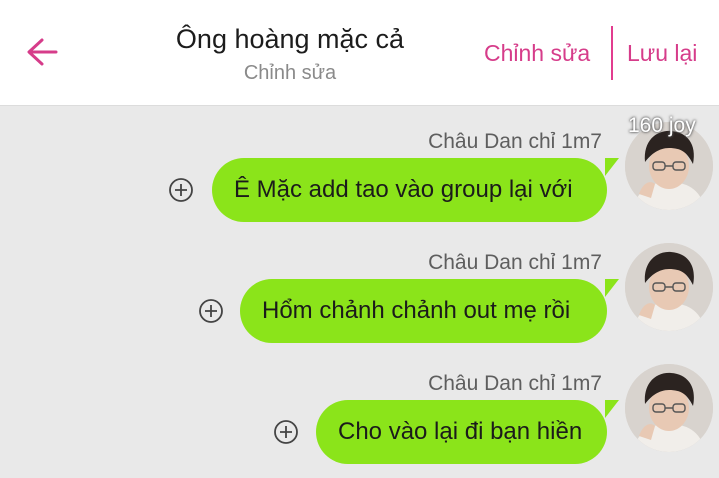 Image resolution: width=719 pixels, height=478 pixels. What do you see at coordinates (290, 39) in the screenshot?
I see `page-title: Ông hoàng mặc cả` at bounding box center [290, 39].